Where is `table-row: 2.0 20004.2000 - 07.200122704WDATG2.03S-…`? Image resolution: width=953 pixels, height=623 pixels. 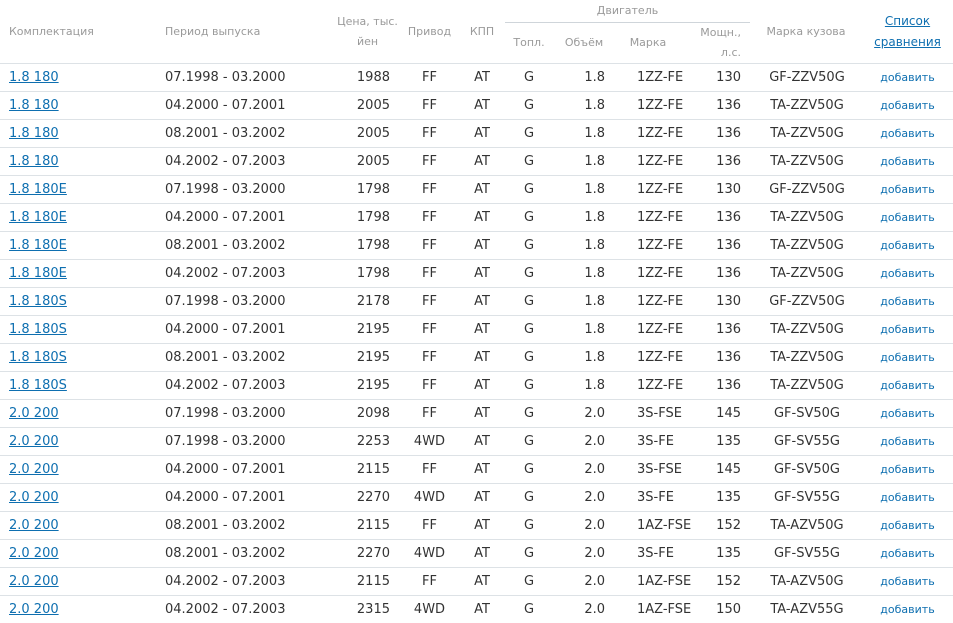
table-row: 2.0 20004.2000 - 07.200122704WDATG2.03S-… is located at coordinates (476, 498).